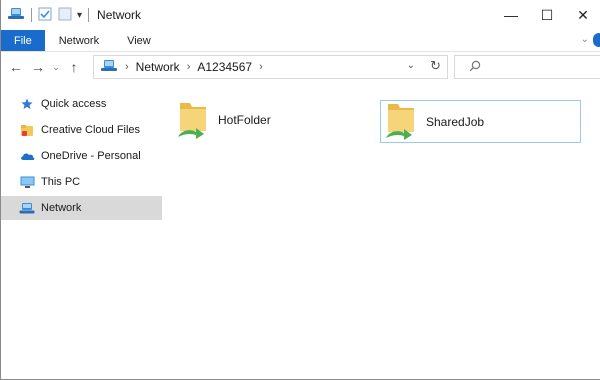 The height and width of the screenshot is (380, 600). What do you see at coordinates (596, 40) in the screenshot?
I see `help-icon` at bounding box center [596, 40].